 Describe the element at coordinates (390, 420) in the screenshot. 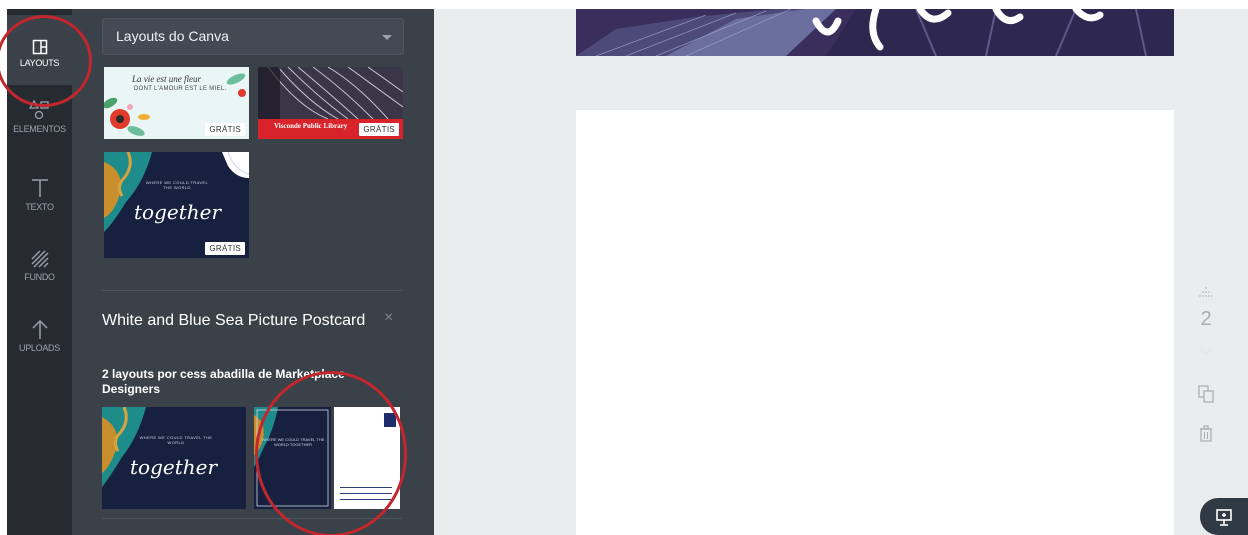

I see `stamp-box` at that location.